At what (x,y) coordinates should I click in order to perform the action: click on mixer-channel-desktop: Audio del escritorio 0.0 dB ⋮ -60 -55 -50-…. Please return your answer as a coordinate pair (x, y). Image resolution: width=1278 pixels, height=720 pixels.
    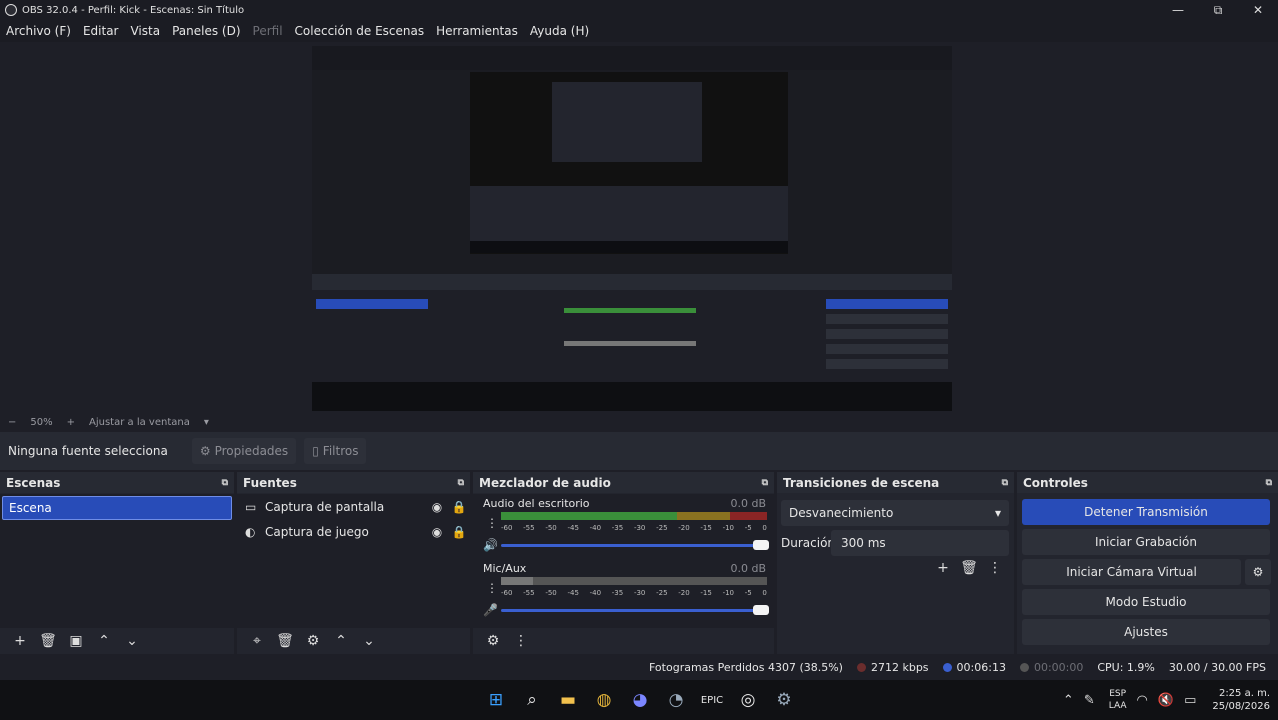
    Looking at the image, I should click on (623, 526).